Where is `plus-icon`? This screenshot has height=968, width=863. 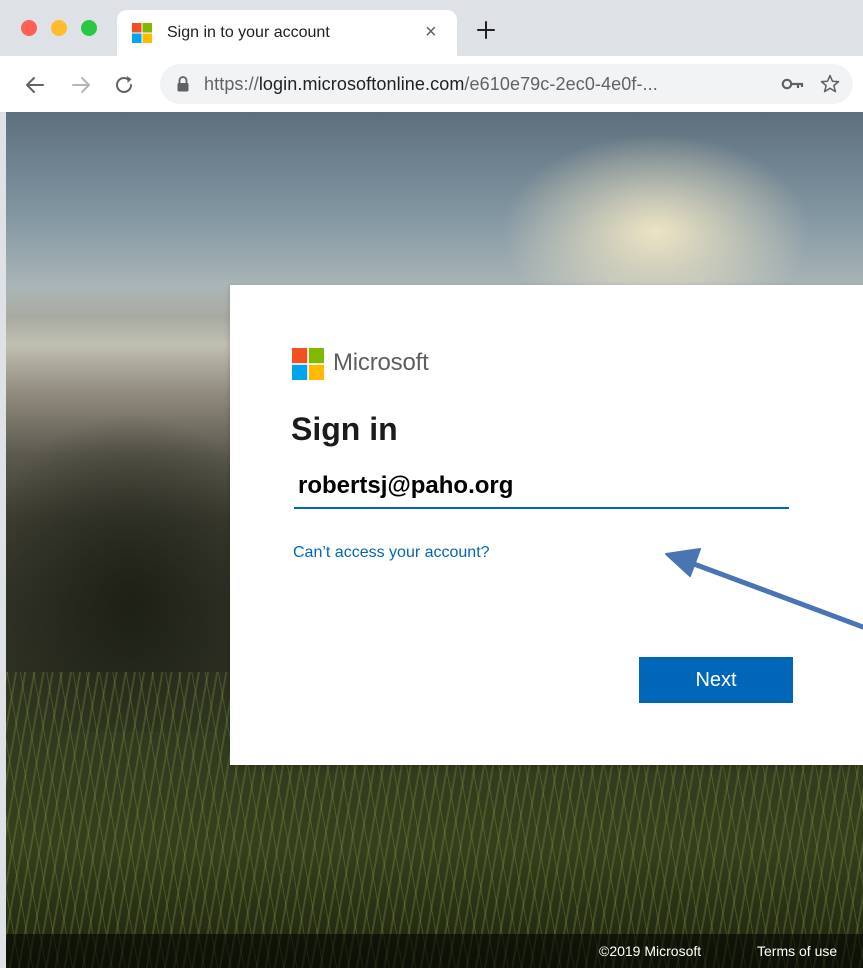 plus-icon is located at coordinates (486, 30).